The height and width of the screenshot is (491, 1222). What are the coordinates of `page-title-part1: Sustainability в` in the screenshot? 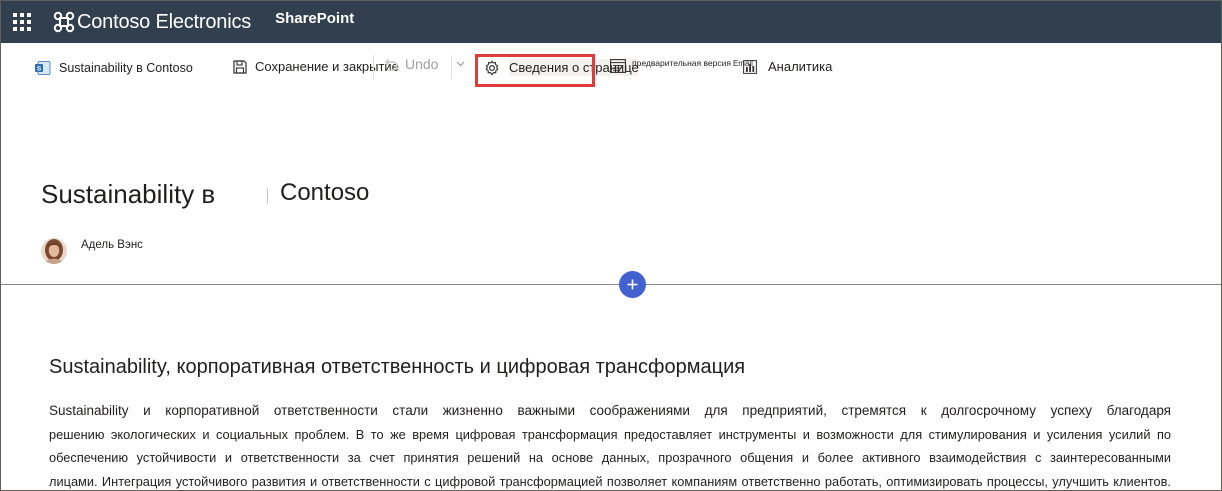 It's located at (128, 194).